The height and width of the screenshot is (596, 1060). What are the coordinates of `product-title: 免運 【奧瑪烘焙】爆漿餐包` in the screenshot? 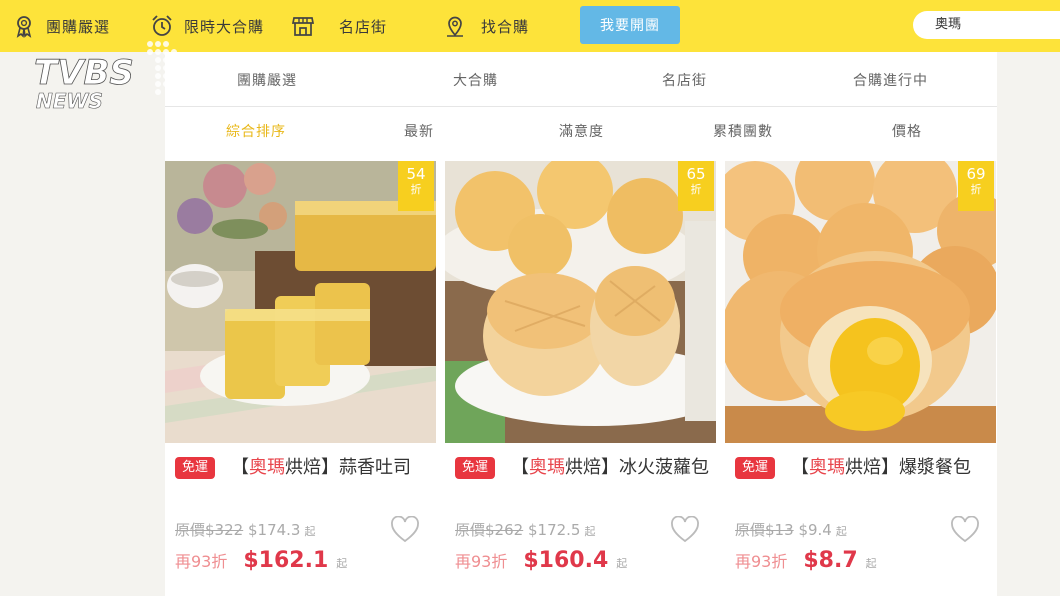 It's located at (862, 468).